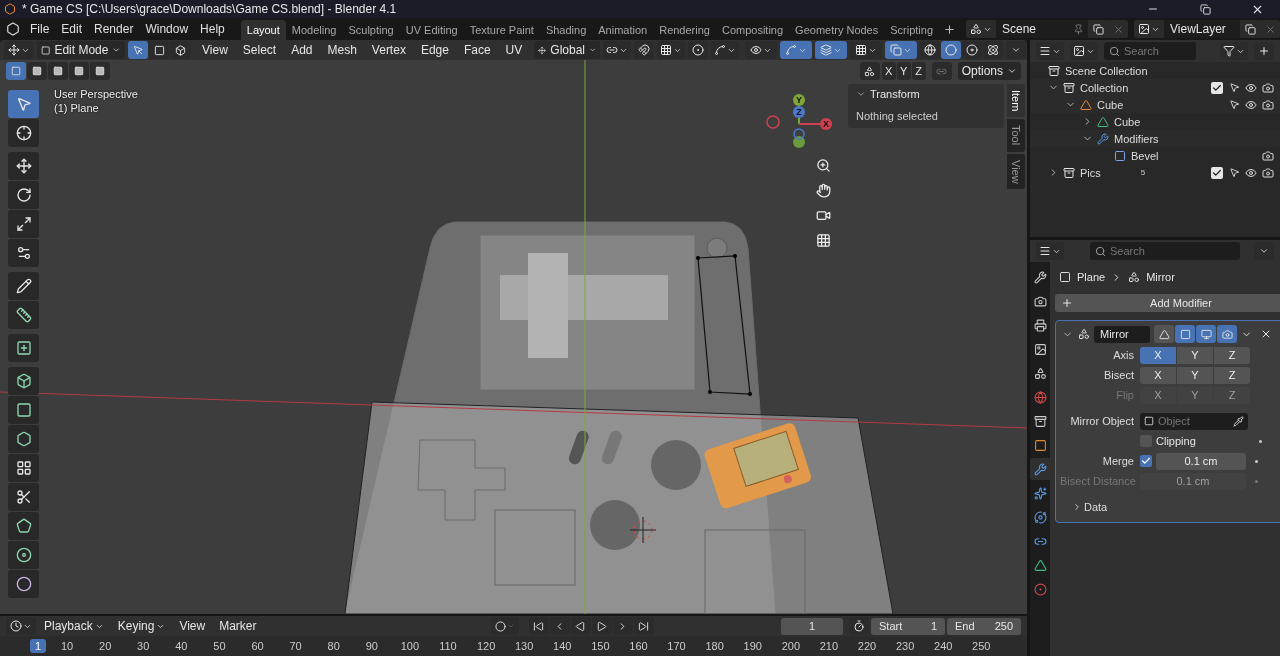 The width and height of the screenshot is (1280, 656). What do you see at coordinates (74, 626) in the screenshot?
I see `timeline-menu: Playback` at bounding box center [74, 626].